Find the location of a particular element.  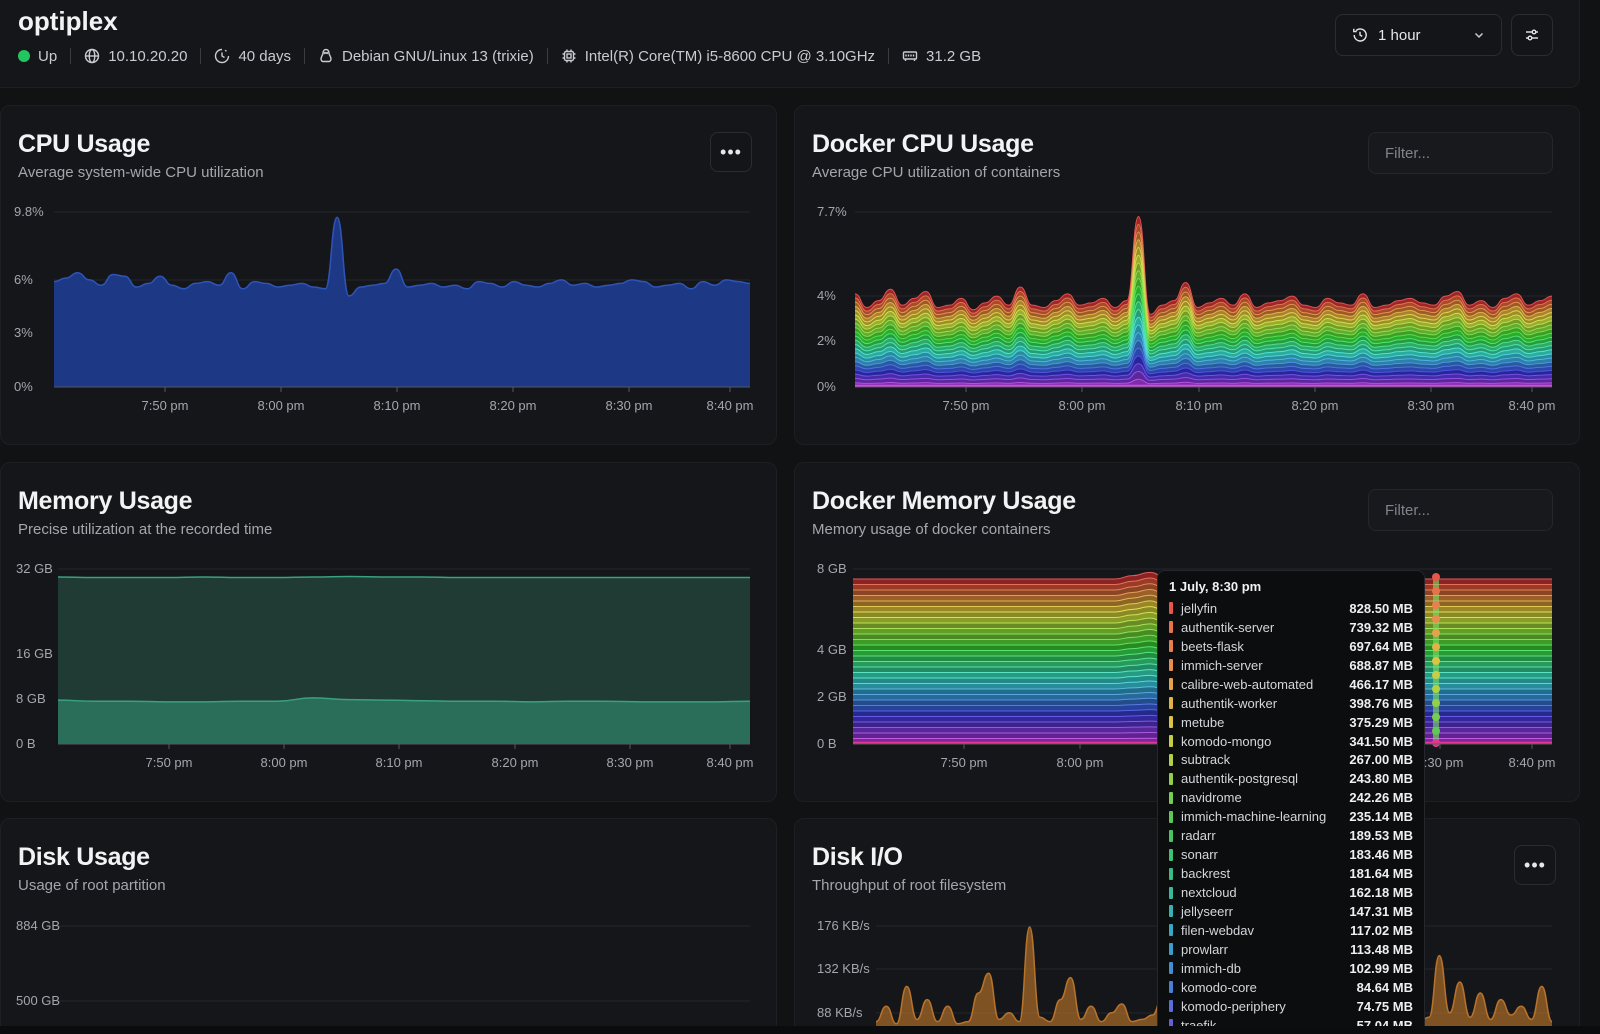

tooltip-row: immich-machine-learning 235.14 MB is located at coordinates (1291, 816).